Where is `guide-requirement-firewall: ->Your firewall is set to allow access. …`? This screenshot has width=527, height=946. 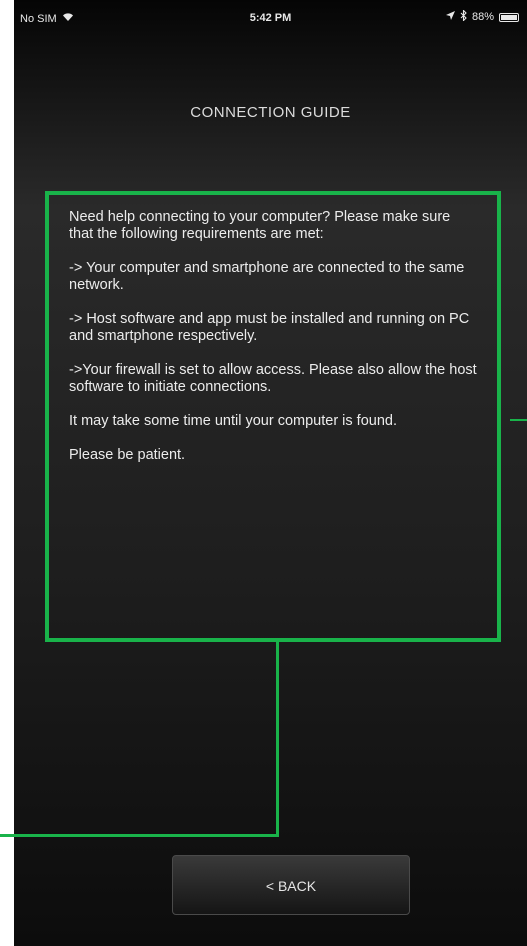
guide-requirement-firewall: ->Your firewall is set to allow access. … is located at coordinates (273, 378).